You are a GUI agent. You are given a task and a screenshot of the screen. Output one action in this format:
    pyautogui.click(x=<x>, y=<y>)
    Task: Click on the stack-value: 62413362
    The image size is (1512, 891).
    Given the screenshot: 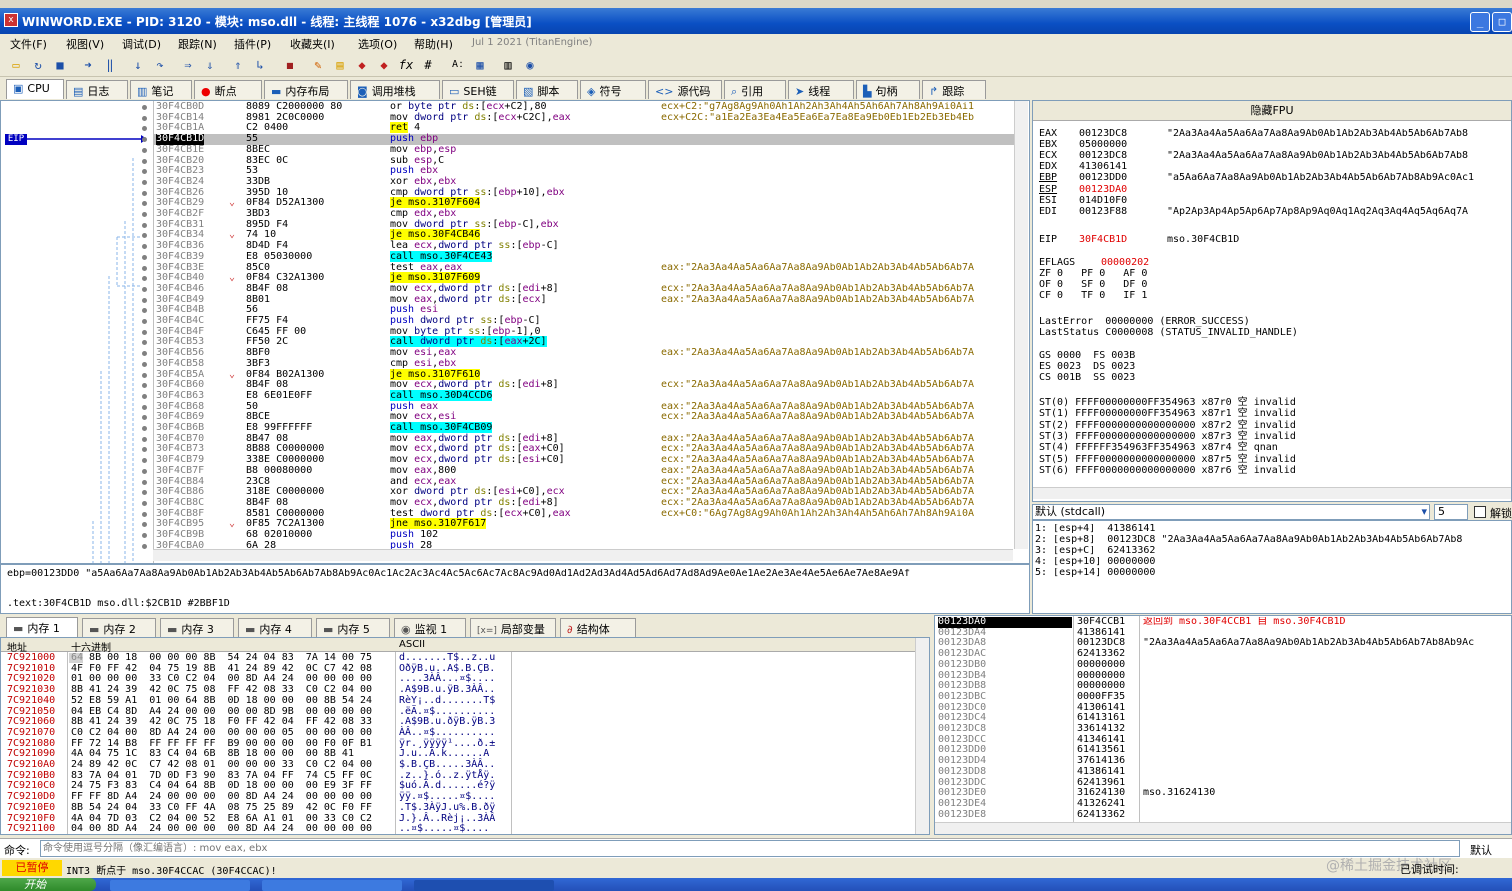 What is the action you would take?
    pyautogui.click(x=1101, y=815)
    